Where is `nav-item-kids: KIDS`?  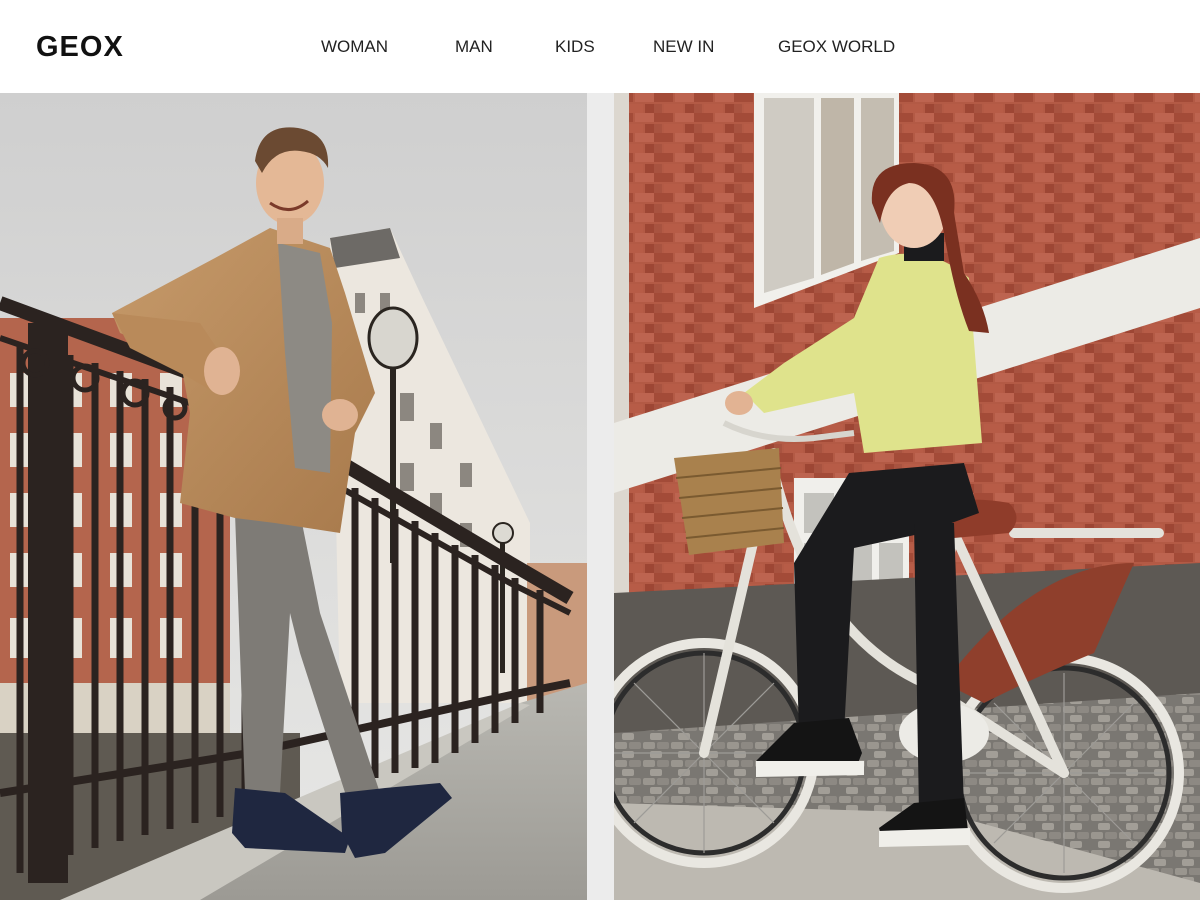
nav-item-kids: KIDS is located at coordinates (575, 47).